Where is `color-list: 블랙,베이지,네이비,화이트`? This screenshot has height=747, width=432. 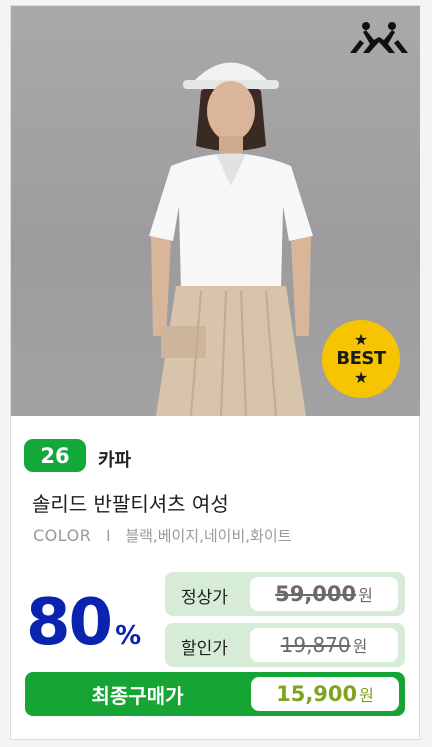
color-list: 블랙,베이지,네이비,화이트 is located at coordinates (208, 536).